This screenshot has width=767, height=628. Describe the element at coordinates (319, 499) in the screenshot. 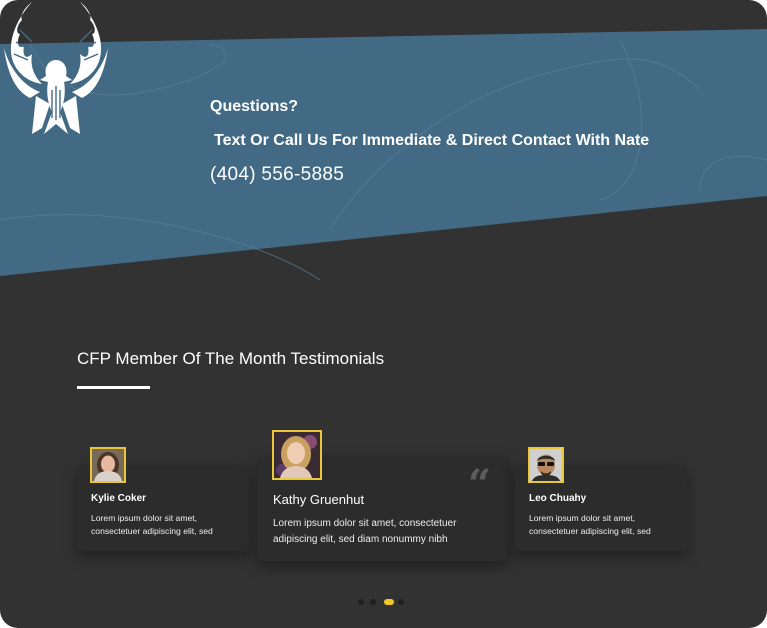

I see `testimonial-name: Kathy Gruenhut` at that location.